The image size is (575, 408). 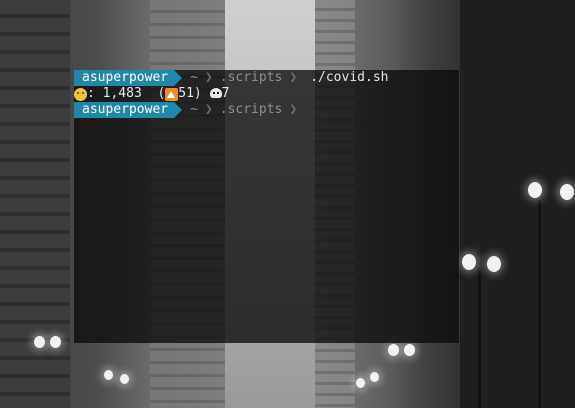 I want to click on cases-count: 1,483, so click(x=122, y=93).